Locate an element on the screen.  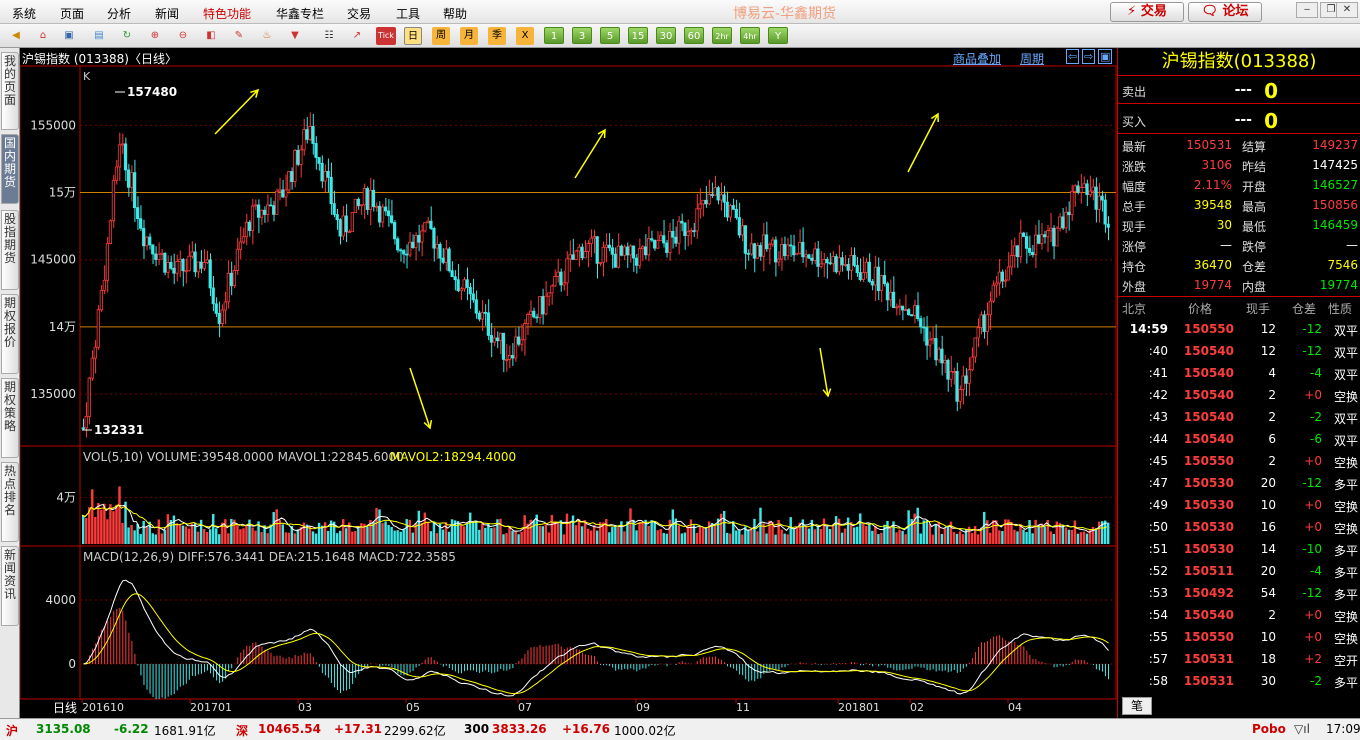
x-tick-label: 05 is located at coordinates (413, 707).